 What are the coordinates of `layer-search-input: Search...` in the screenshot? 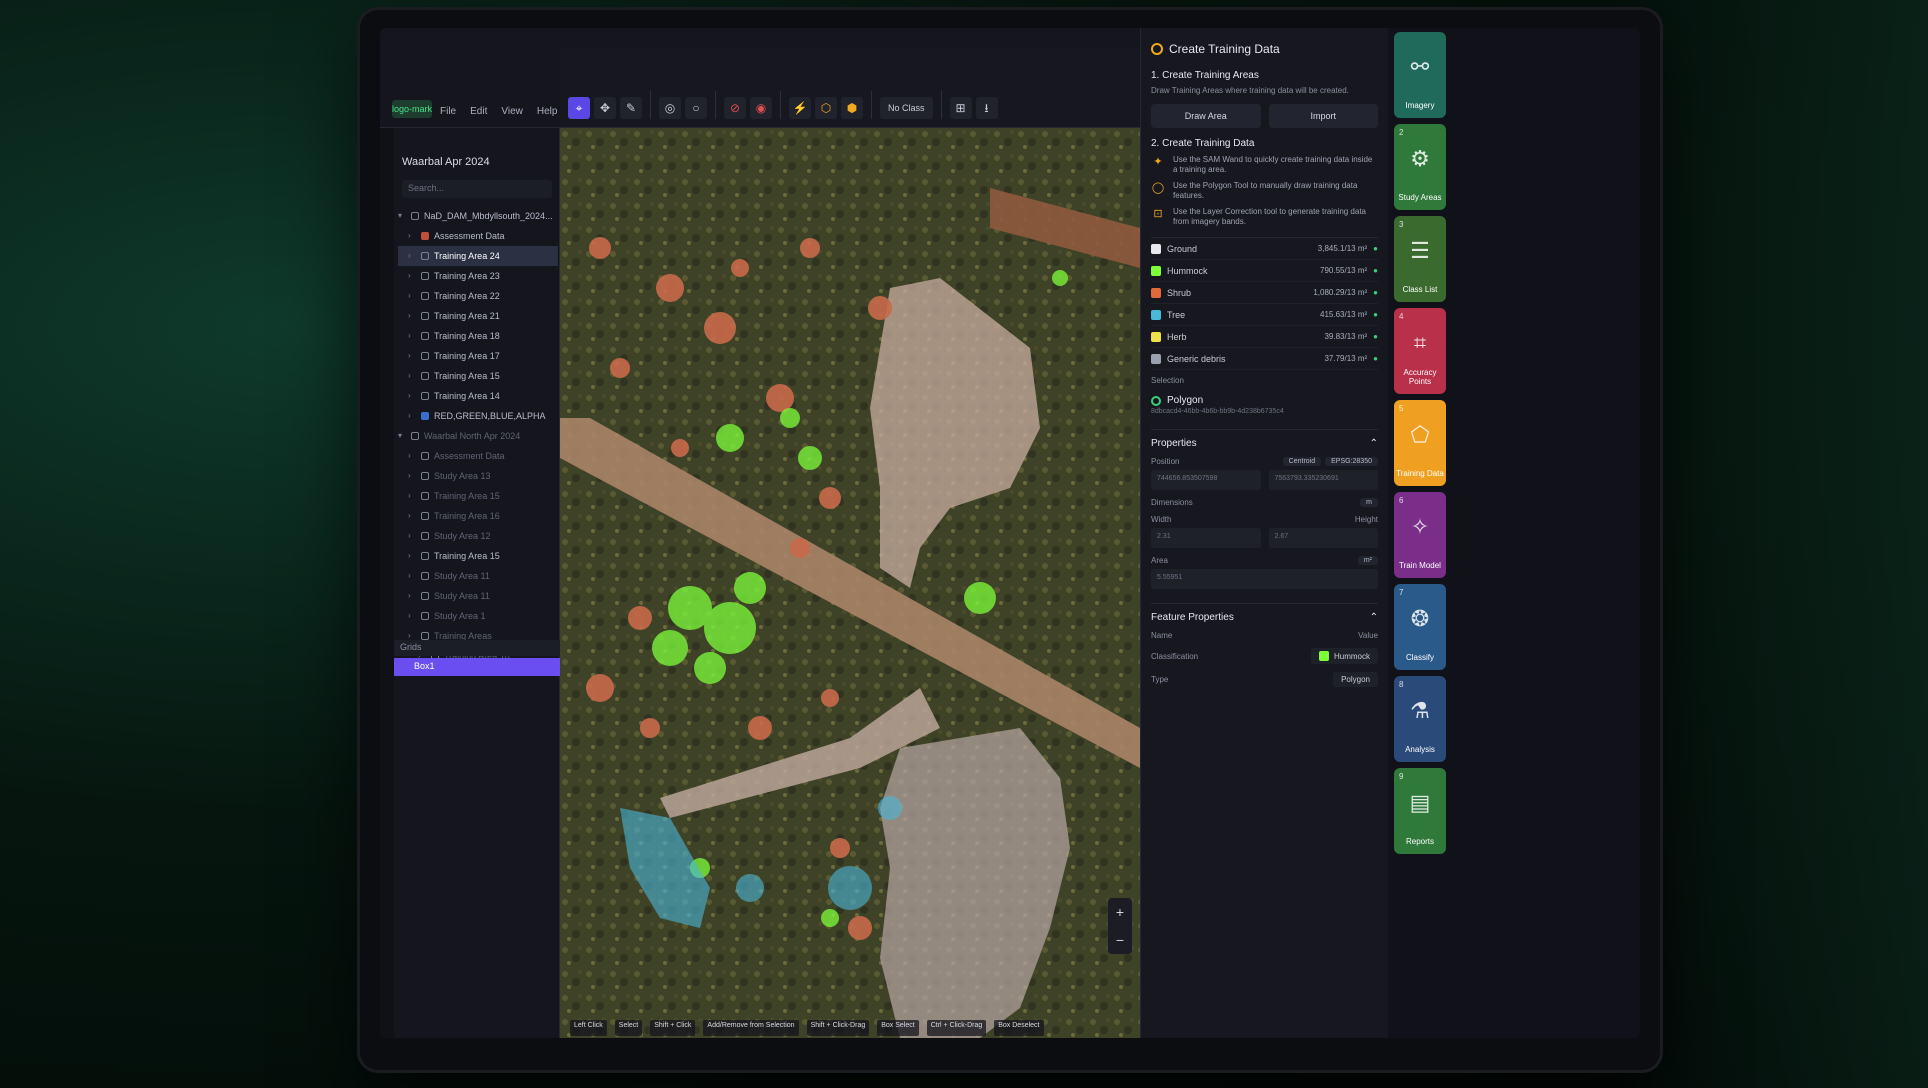 It's located at (477, 189).